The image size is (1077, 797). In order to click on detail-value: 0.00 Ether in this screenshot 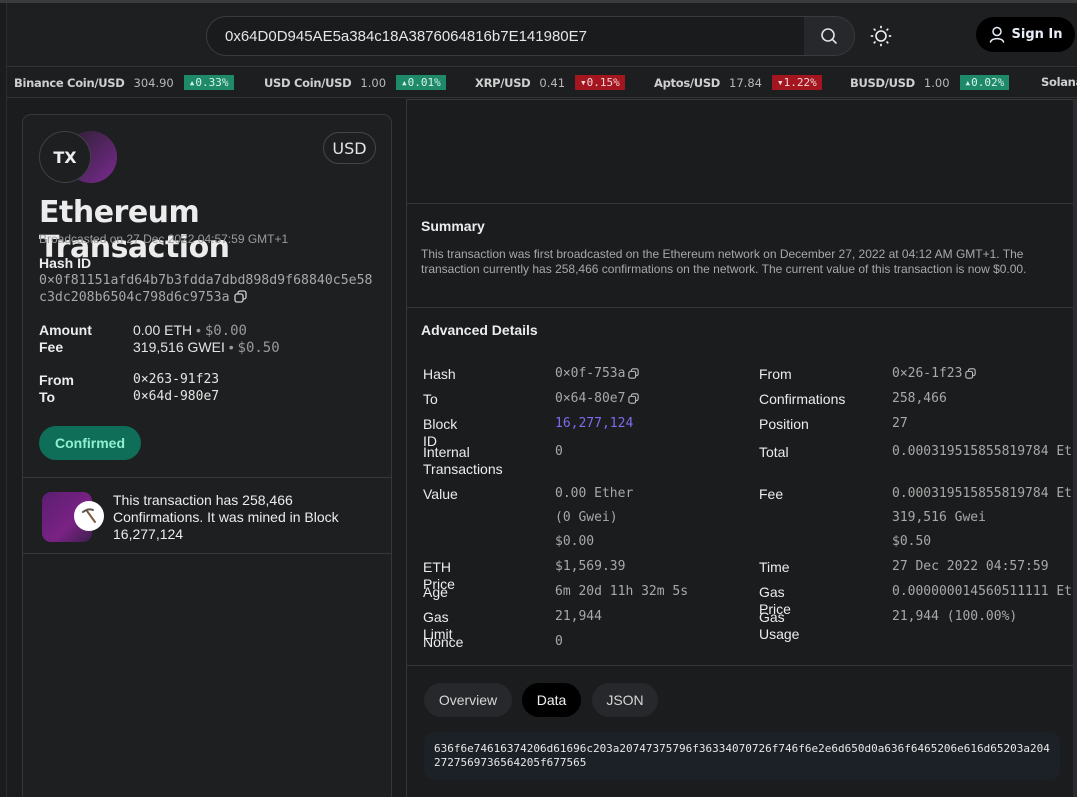, I will do `click(594, 493)`.